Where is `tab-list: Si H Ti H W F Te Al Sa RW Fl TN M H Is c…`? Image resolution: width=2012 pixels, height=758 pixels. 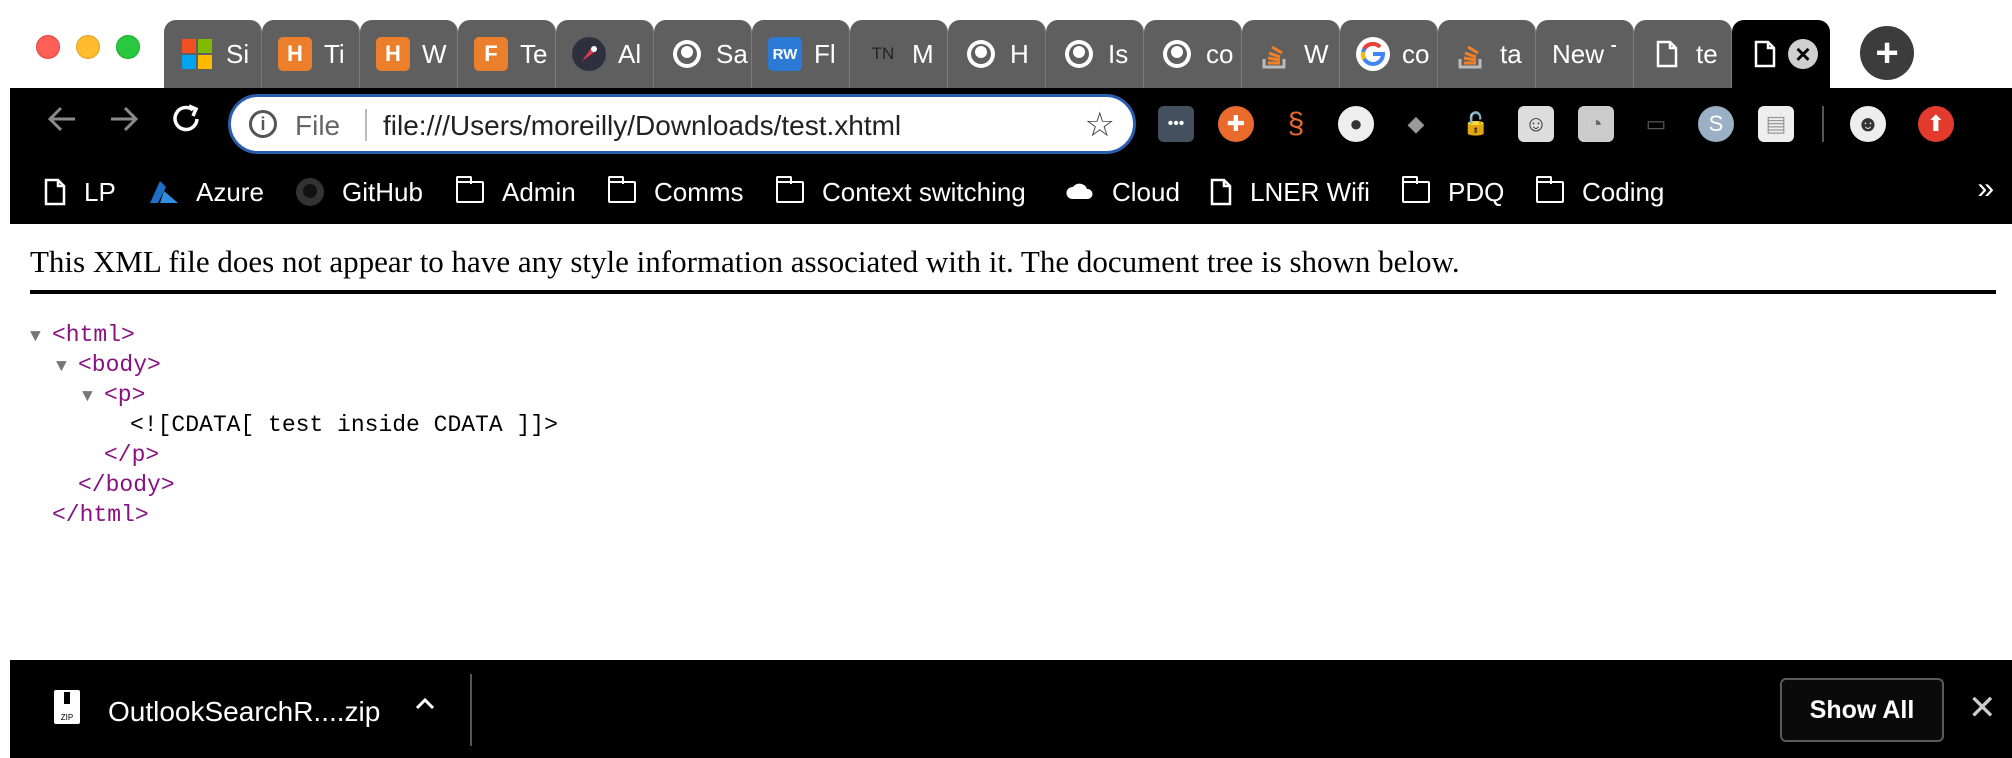 tab-list: Si H Ti H W F Te Al Sa RW Fl TN M H Is c… is located at coordinates (997, 54).